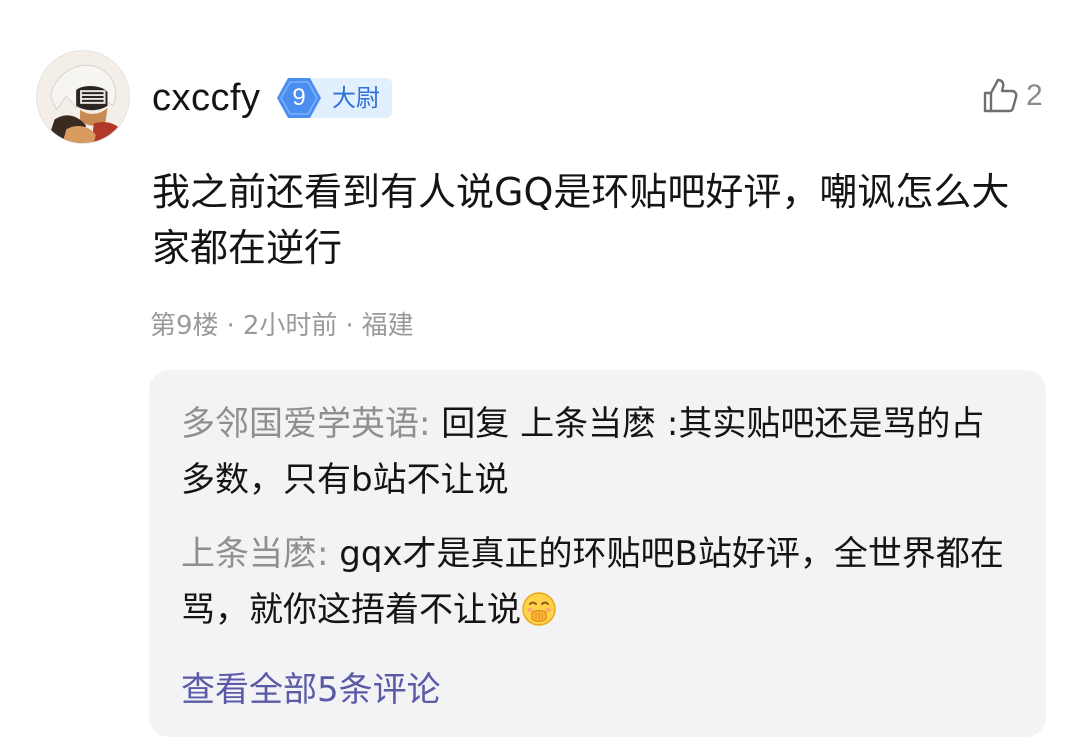 Image resolution: width=1079 pixels, height=747 pixels. I want to click on reply-item: 上条当麽: gqx才是真正的环贴吧B站好评，全世界都在骂，就你这捂着不让说, so click(596, 582).